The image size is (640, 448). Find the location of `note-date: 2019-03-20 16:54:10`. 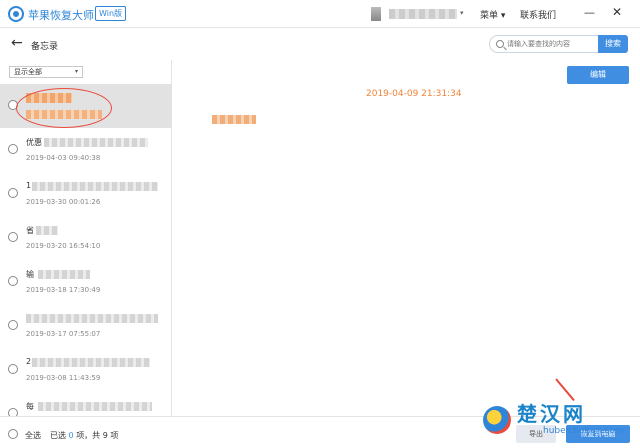

note-date: 2019-03-20 16:54:10 is located at coordinates (63, 246).